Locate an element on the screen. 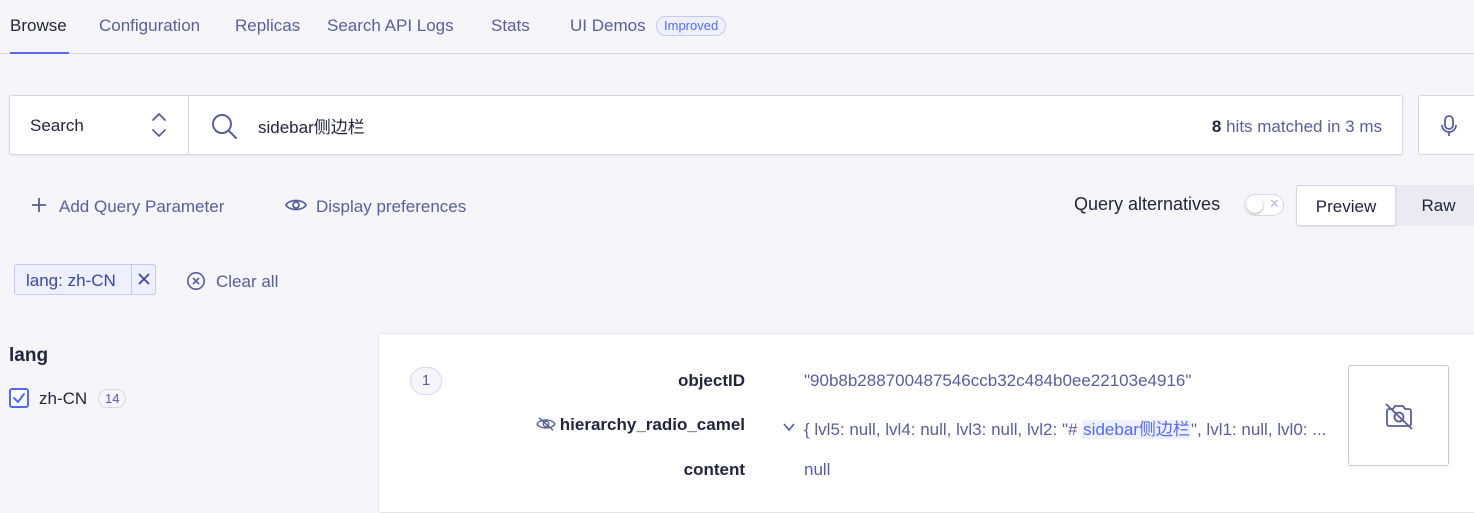  remove-filter-button is located at coordinates (143, 279).